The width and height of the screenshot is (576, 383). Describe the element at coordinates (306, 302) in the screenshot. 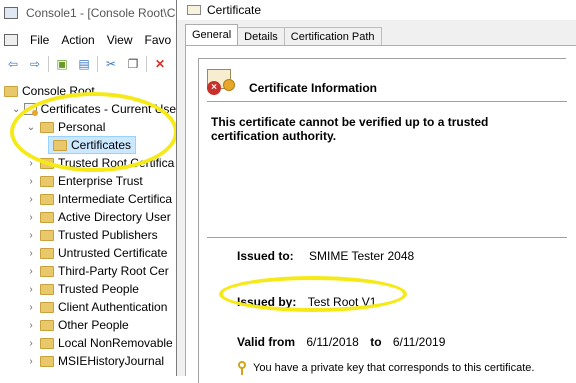

I see `issued-by-row: Issued by: Test Root V1` at that location.